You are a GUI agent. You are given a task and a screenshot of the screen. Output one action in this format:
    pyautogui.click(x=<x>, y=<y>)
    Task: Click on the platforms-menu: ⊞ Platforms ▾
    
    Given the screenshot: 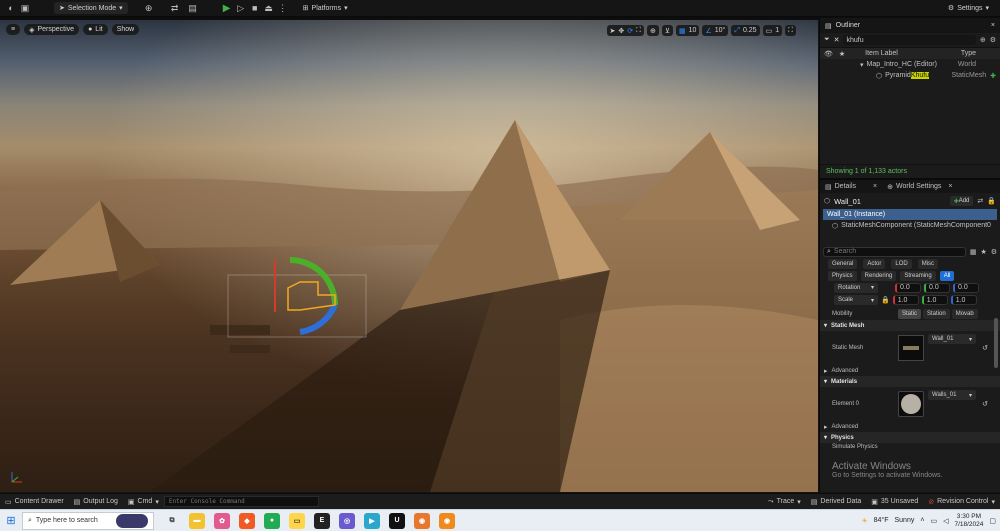 What is the action you would take?
    pyautogui.click(x=325, y=8)
    